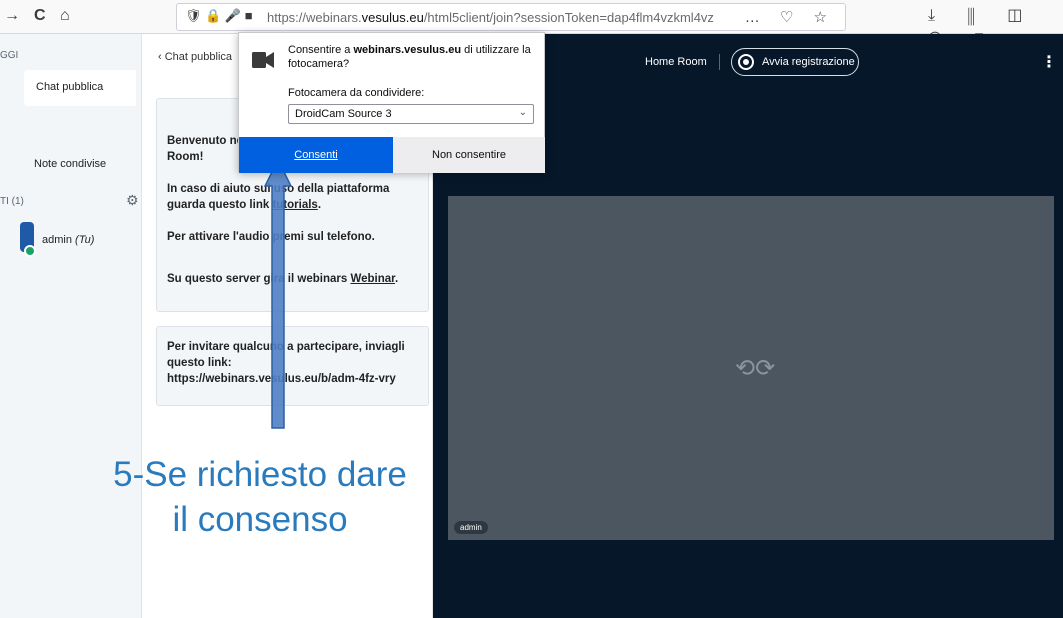 This screenshot has width=1063, height=618. I want to click on gear-icon: ⚙, so click(132, 200).